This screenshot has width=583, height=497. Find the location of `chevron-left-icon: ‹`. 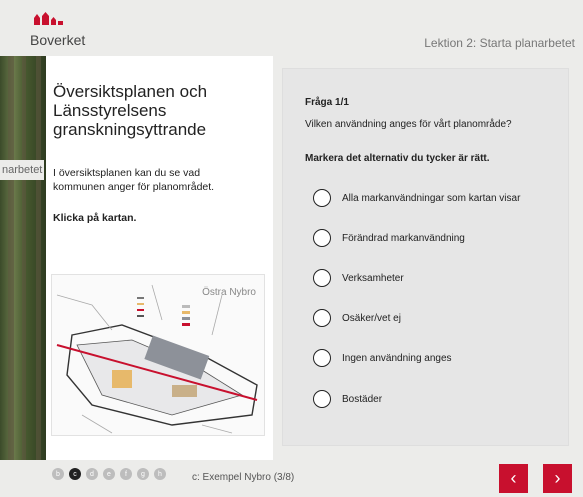

chevron-left-icon: ‹ is located at coordinates (513, 478).